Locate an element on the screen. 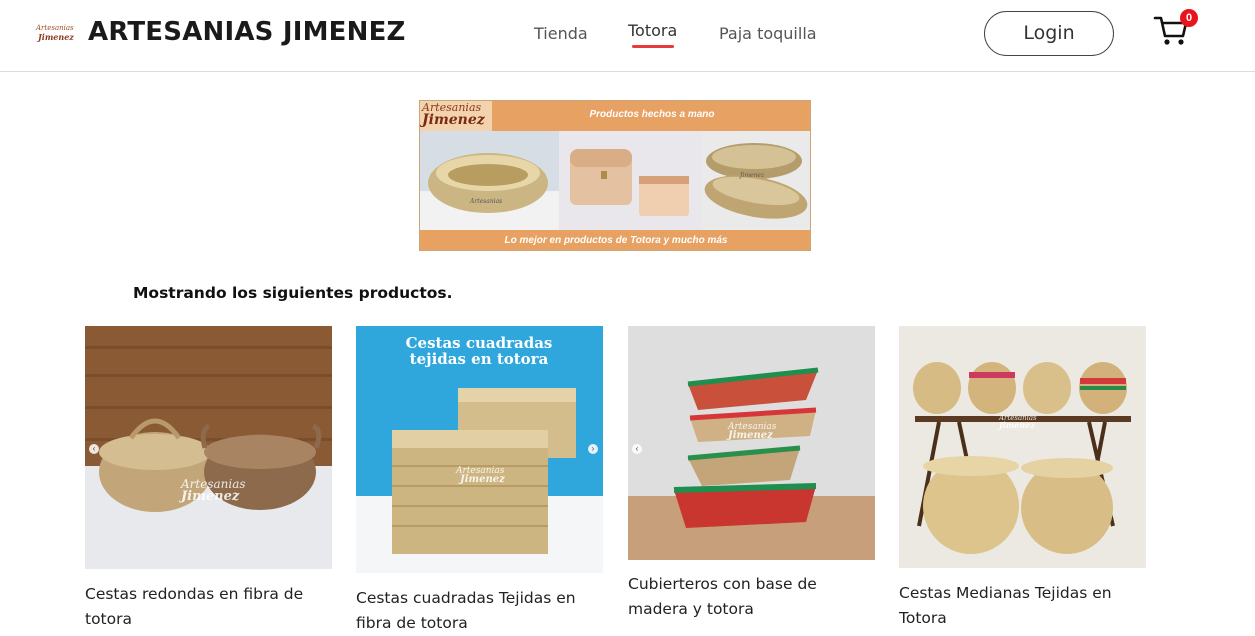 Image resolution: width=1255 pixels, height=636 pixels. banner-photos: Artesanias Jimenez is located at coordinates (615, 180).